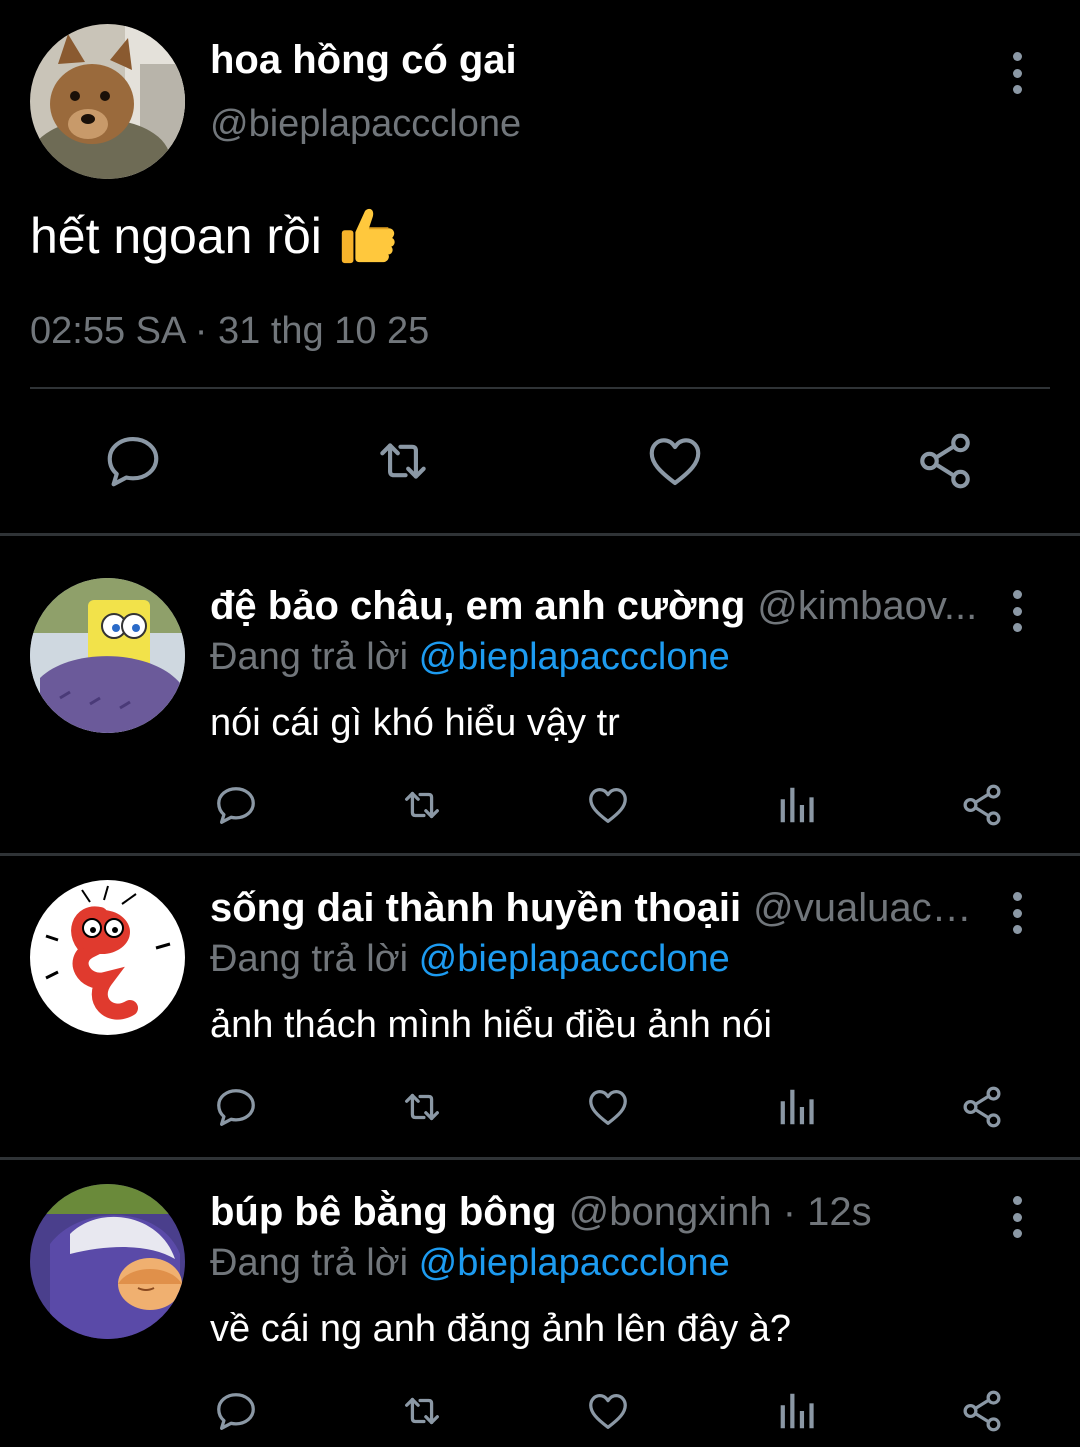 The height and width of the screenshot is (1447, 1080). What do you see at coordinates (720, 1212) in the screenshot?
I see `reply-author-handle: @bongxinh · 12s` at bounding box center [720, 1212].